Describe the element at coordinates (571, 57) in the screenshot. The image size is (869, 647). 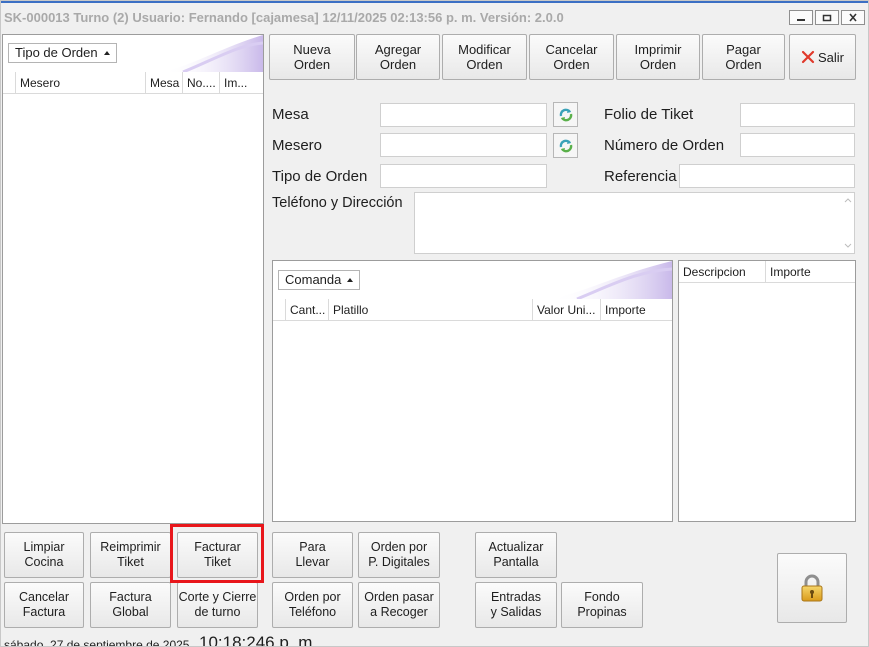
I see `cancelar-orden-button: Cancelar Orden` at that location.